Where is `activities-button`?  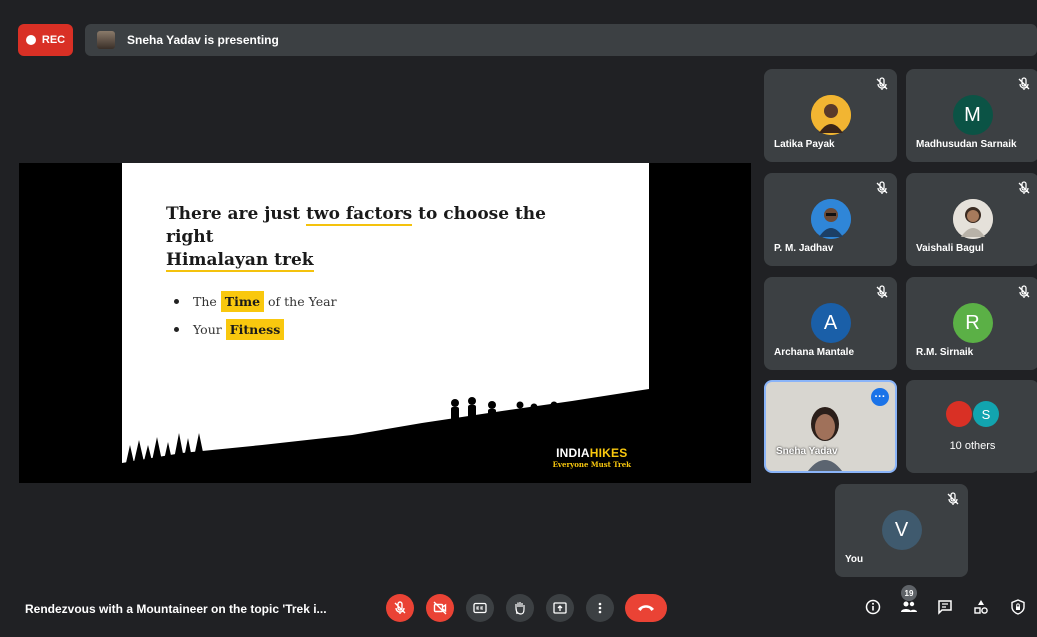 activities-button is located at coordinates (981, 607).